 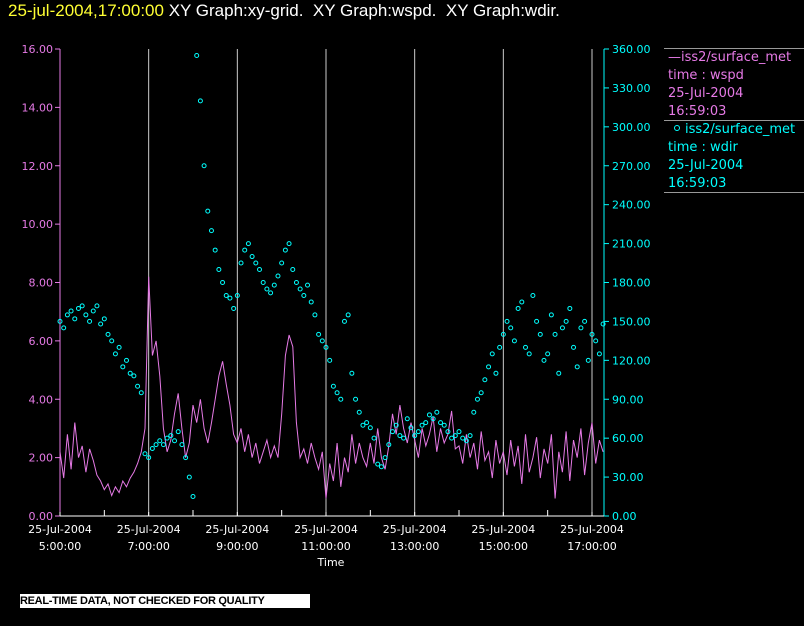 What do you see at coordinates (237, 546) in the screenshot?
I see `x-tick-time: 9:00:00` at bounding box center [237, 546].